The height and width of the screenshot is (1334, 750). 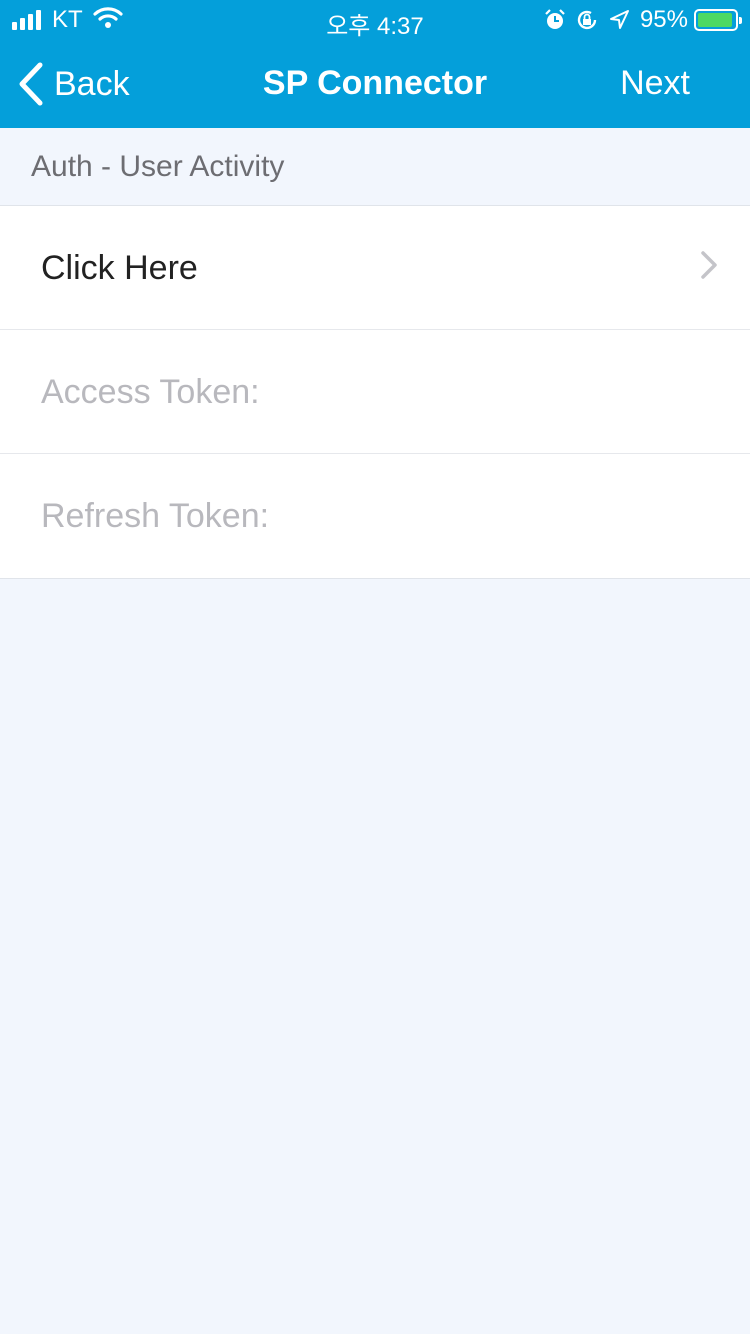 What do you see at coordinates (587, 20) in the screenshot?
I see `orientation-lock-icon` at bounding box center [587, 20].